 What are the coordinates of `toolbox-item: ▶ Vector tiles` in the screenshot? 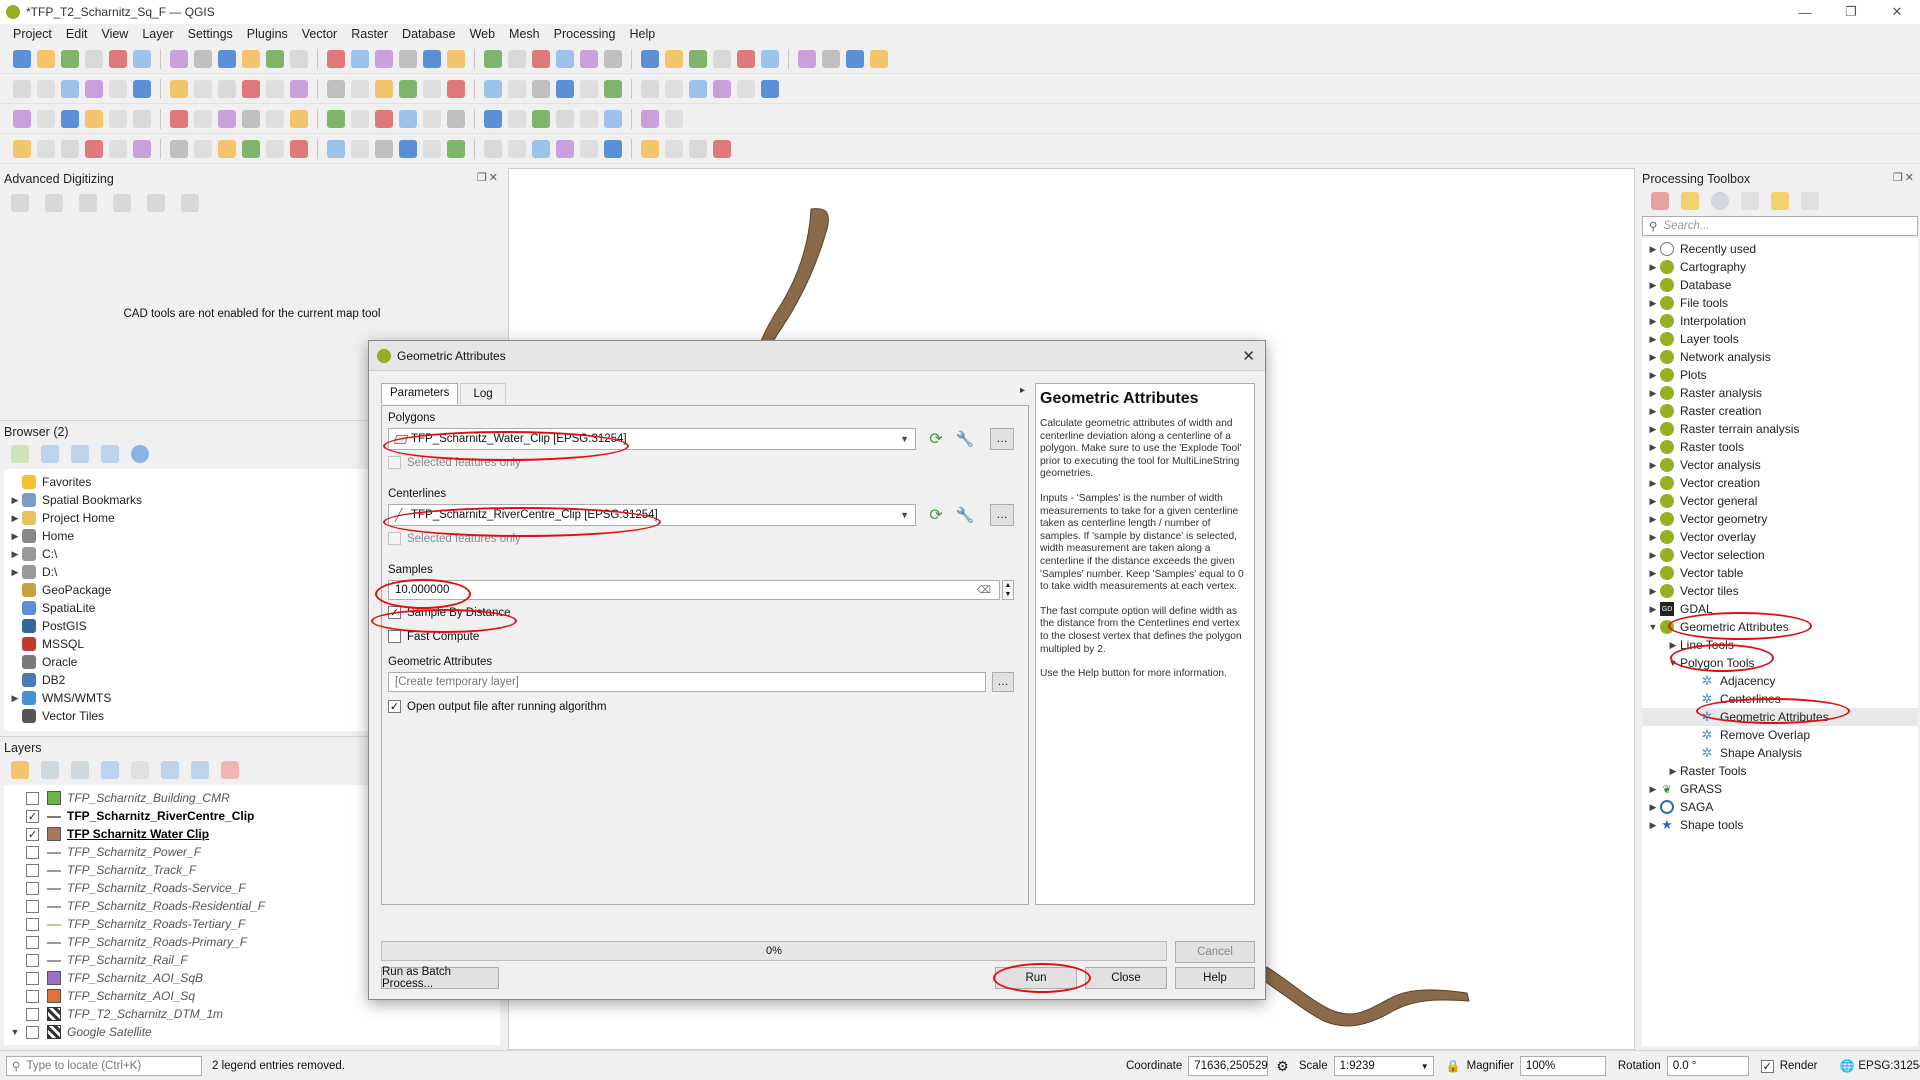 It's located at (1780, 591).